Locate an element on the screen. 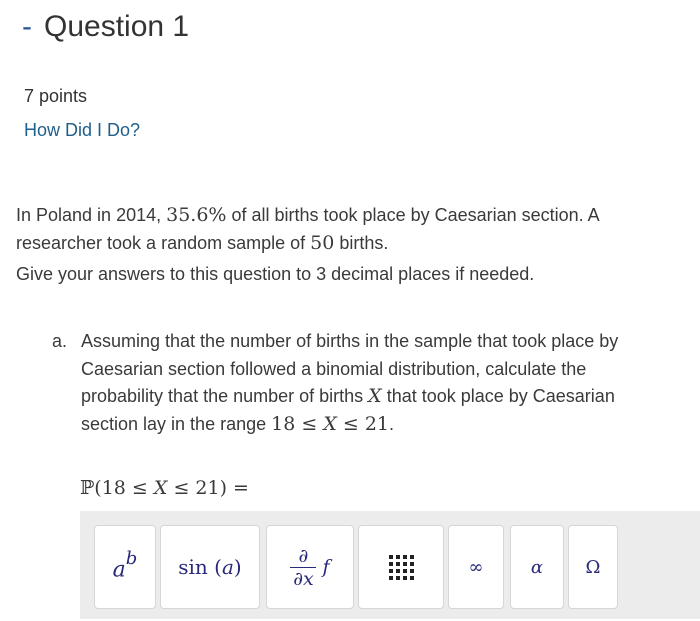 The image size is (700, 621). omega-button: Ω is located at coordinates (593, 567).